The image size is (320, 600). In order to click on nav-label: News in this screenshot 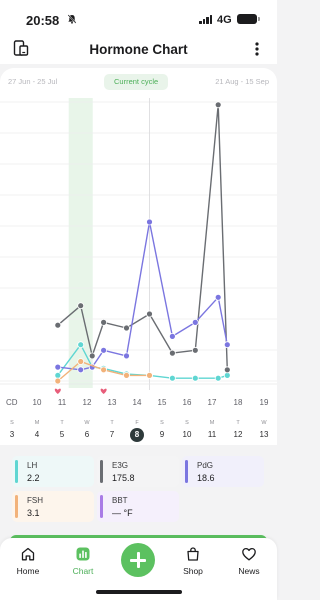, I will do `click(249, 571)`.